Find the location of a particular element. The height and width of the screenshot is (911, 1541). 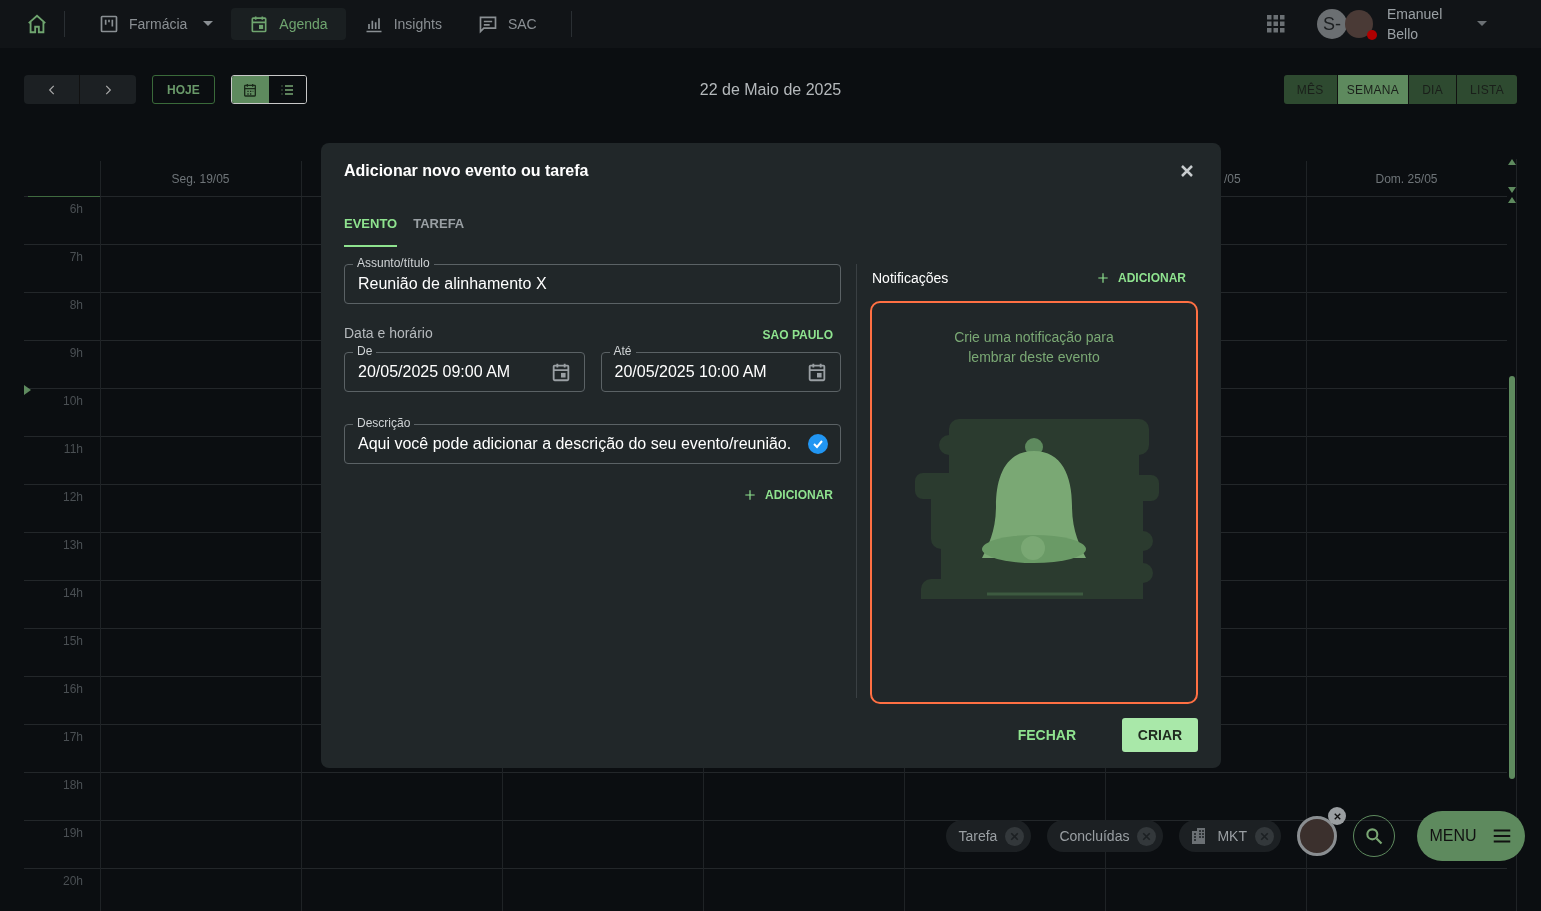

user-first-name: Emanuel is located at coordinates (1415, 14).